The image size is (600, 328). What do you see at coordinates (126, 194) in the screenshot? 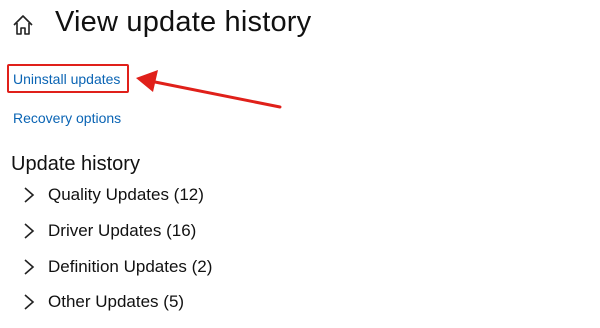
I see `category-label: Quality Updates (12)` at bounding box center [126, 194].